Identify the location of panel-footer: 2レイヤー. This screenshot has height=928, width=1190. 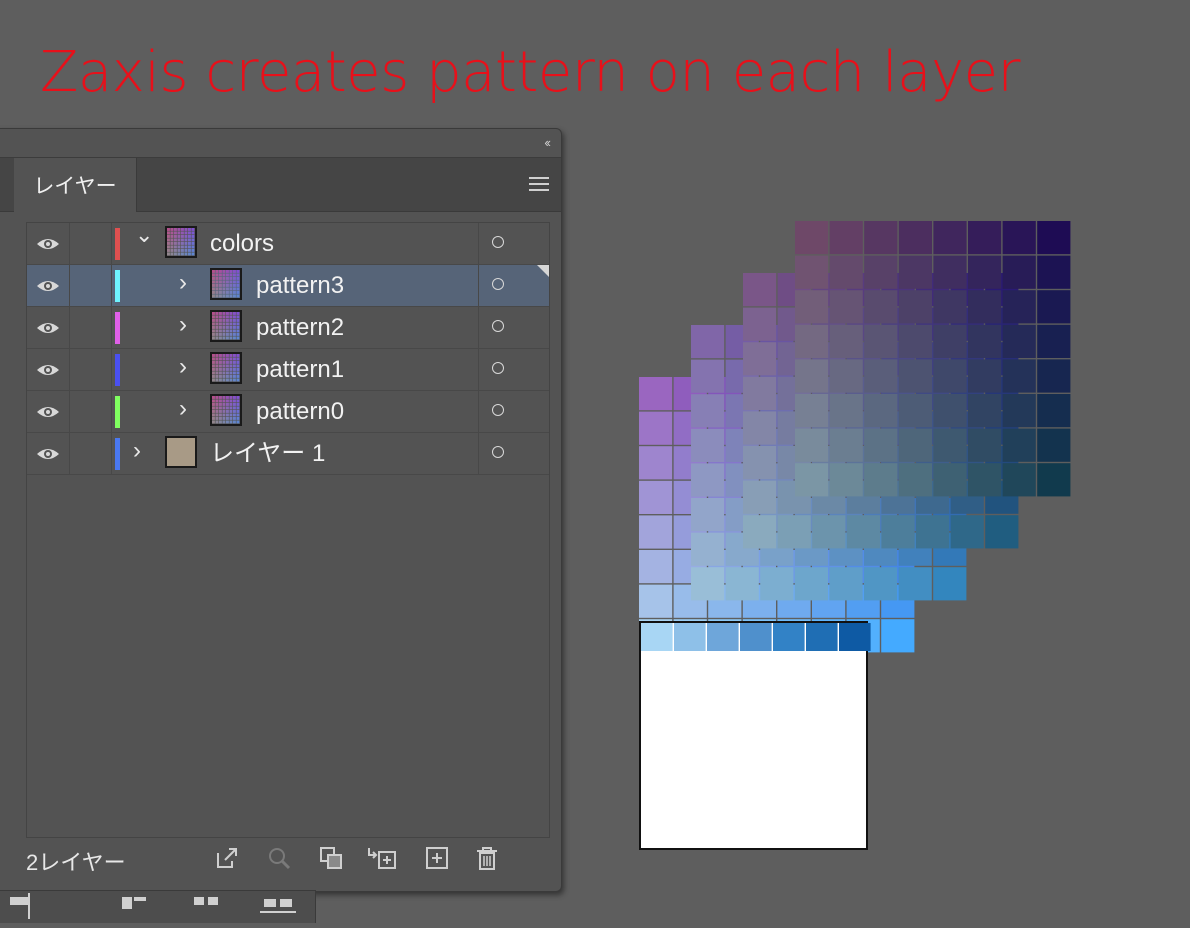
(286, 859).